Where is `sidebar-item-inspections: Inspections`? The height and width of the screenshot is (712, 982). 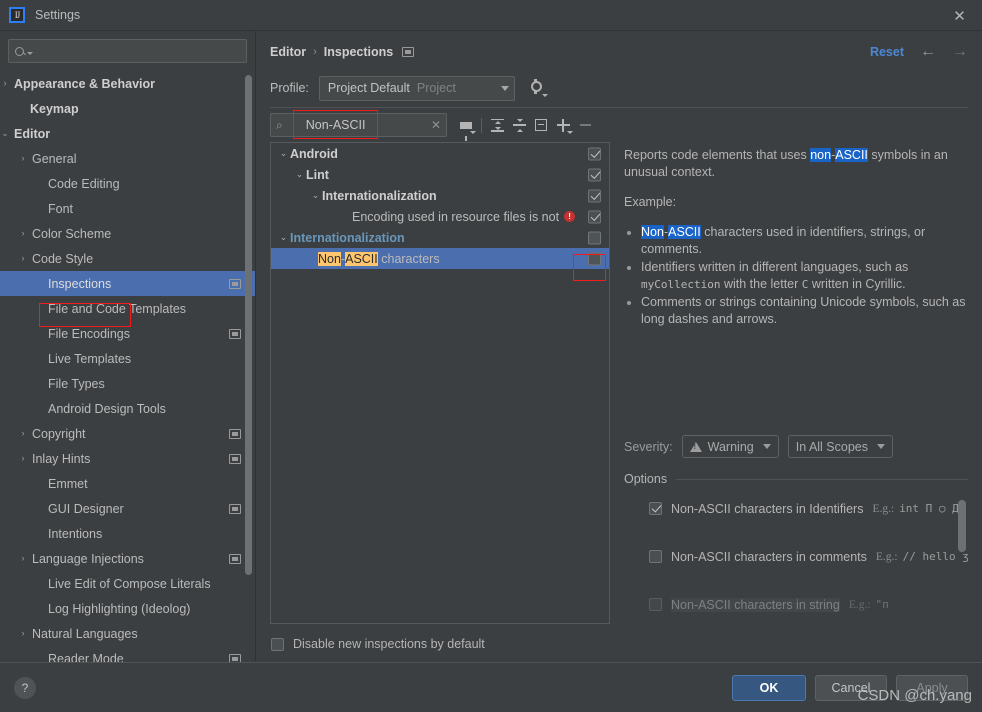 sidebar-item-inspections: Inspections is located at coordinates (127, 283).